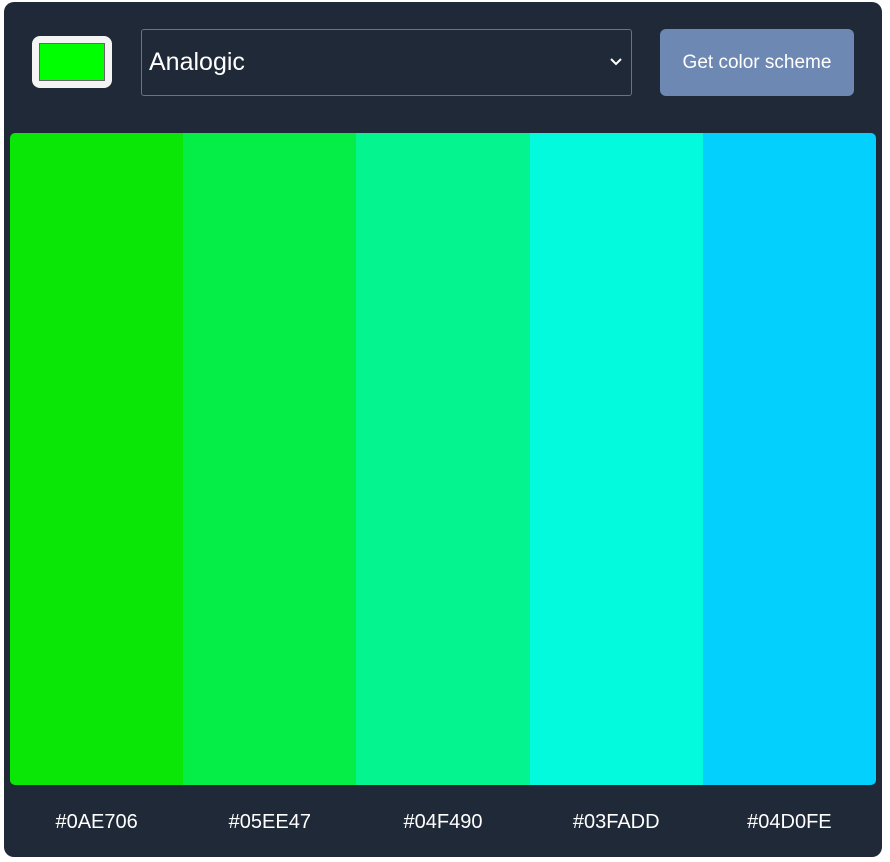  What do you see at coordinates (616, 62) in the screenshot?
I see `chevron-down-icon` at bounding box center [616, 62].